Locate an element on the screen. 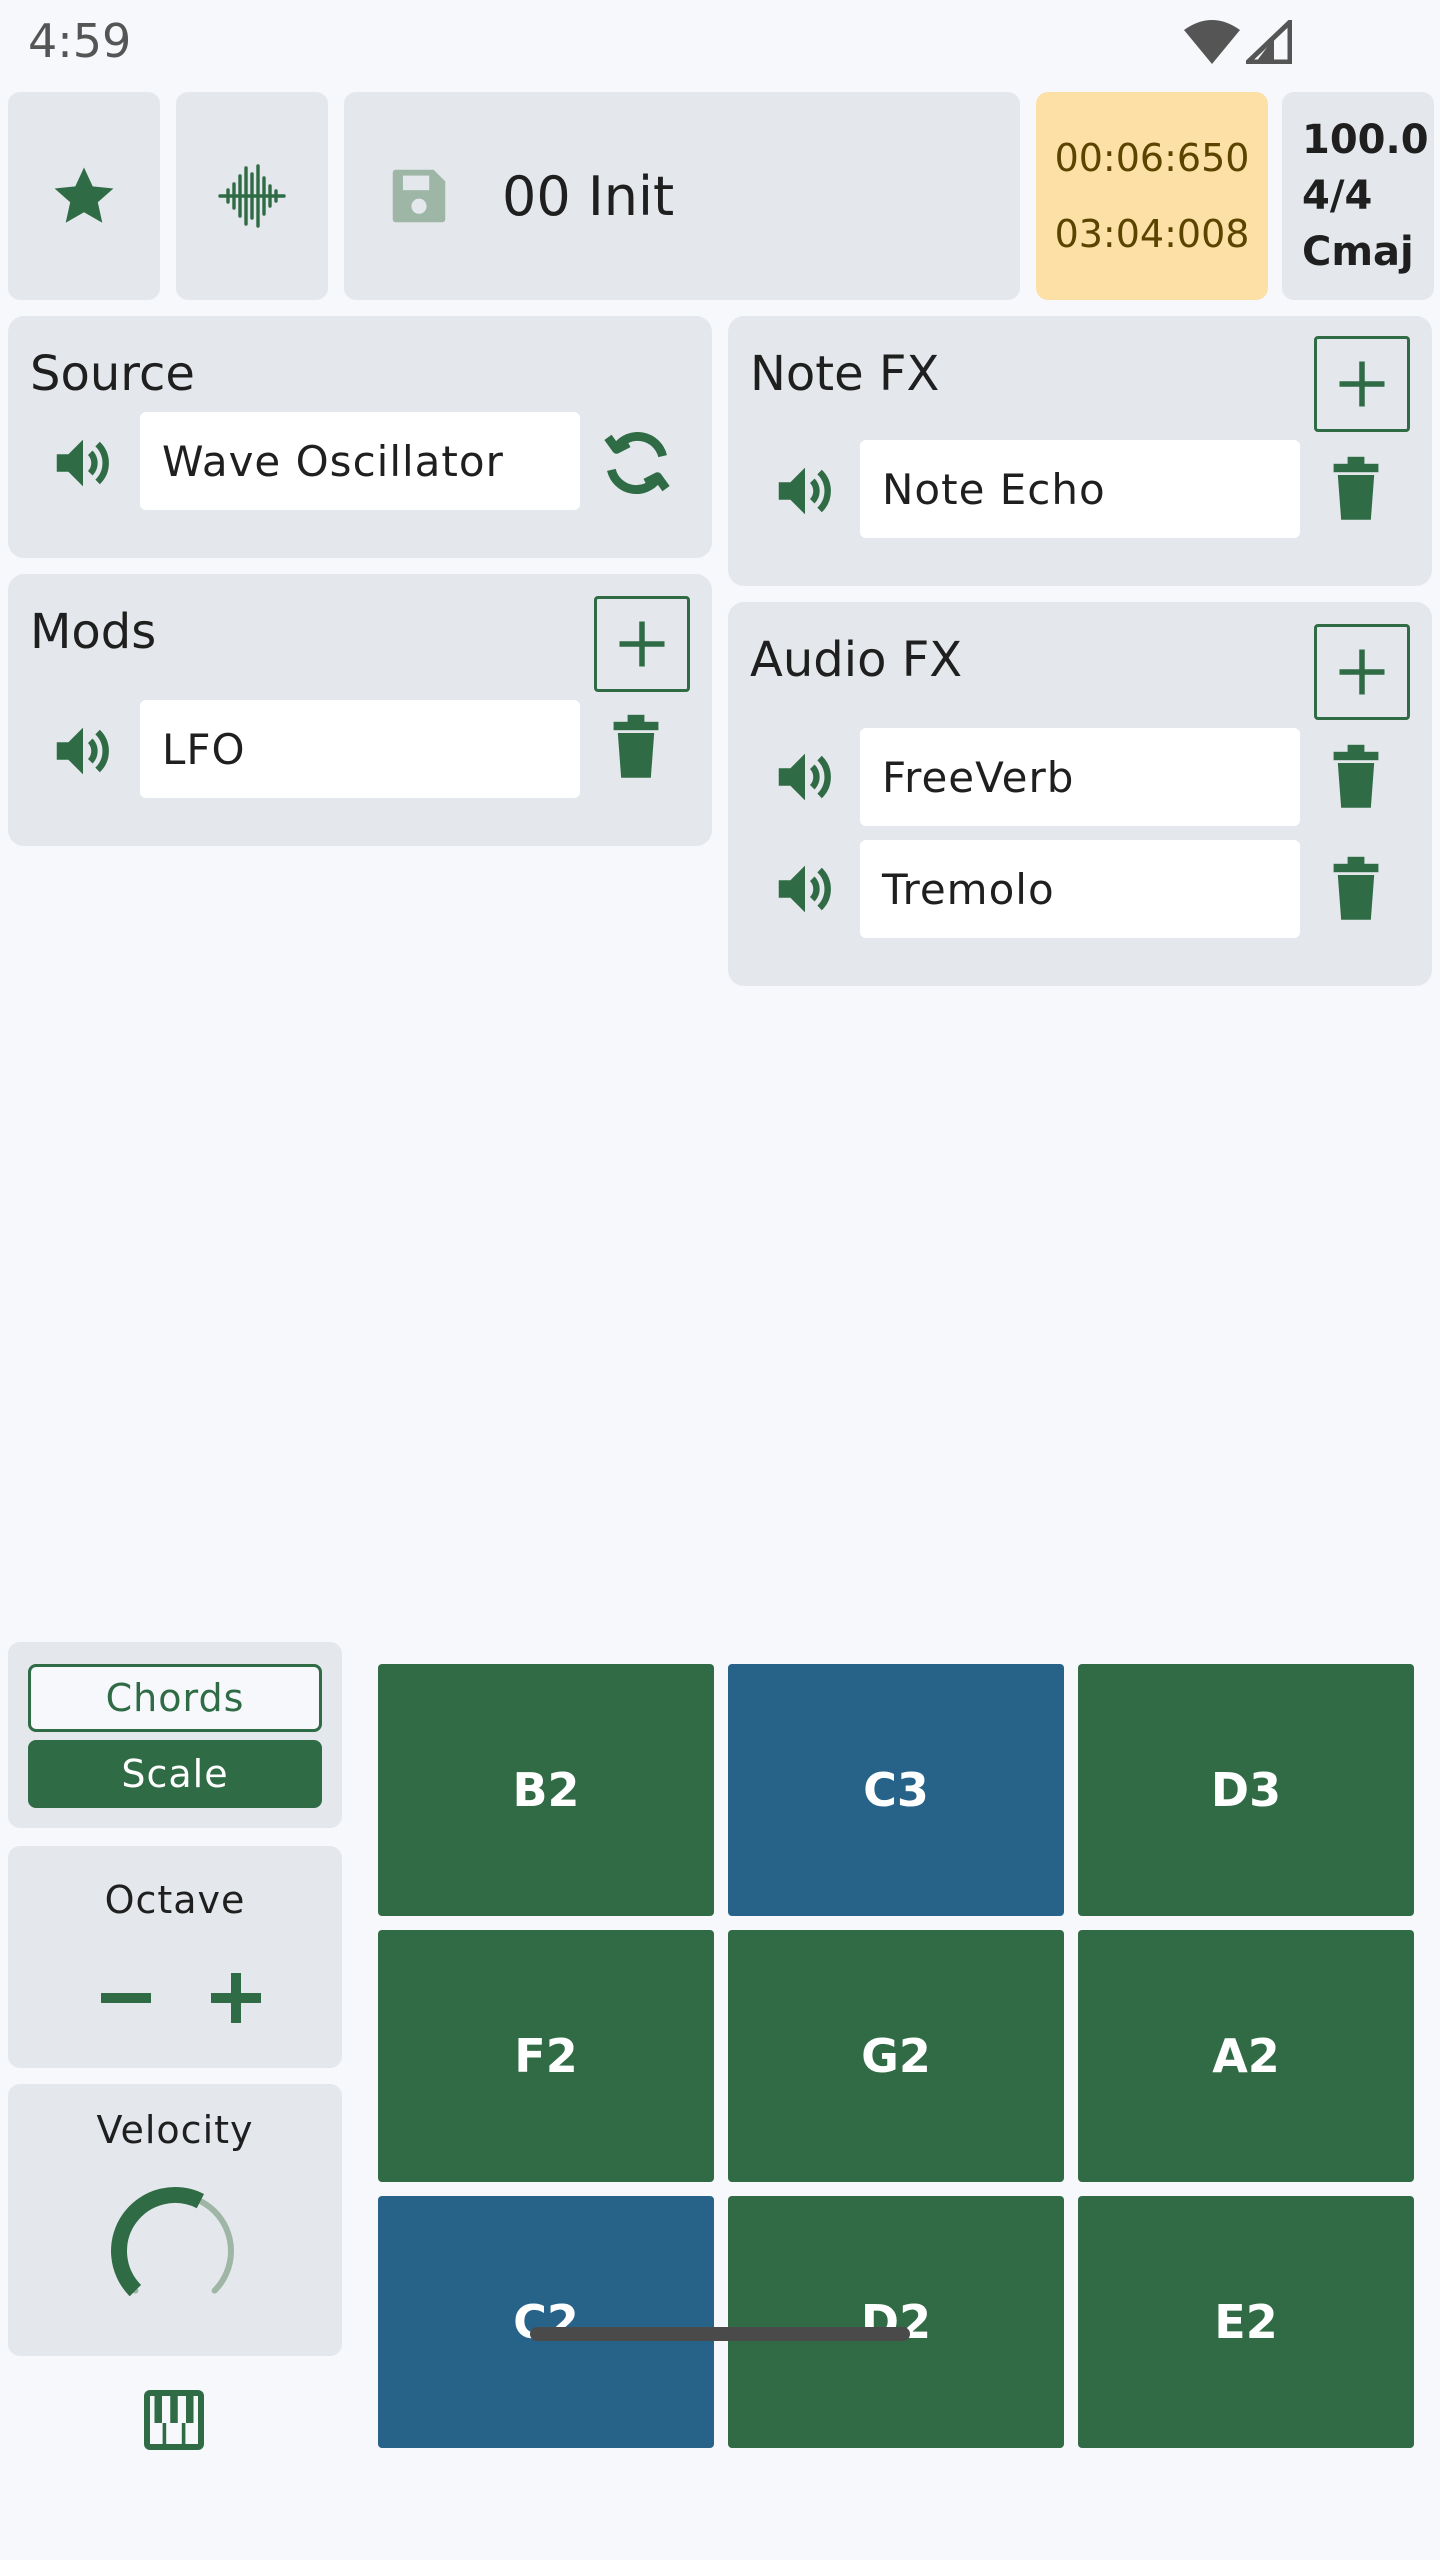 Image resolution: width=1440 pixels, height=2560 pixels. pad-b2: B2 is located at coordinates (546, 1790).